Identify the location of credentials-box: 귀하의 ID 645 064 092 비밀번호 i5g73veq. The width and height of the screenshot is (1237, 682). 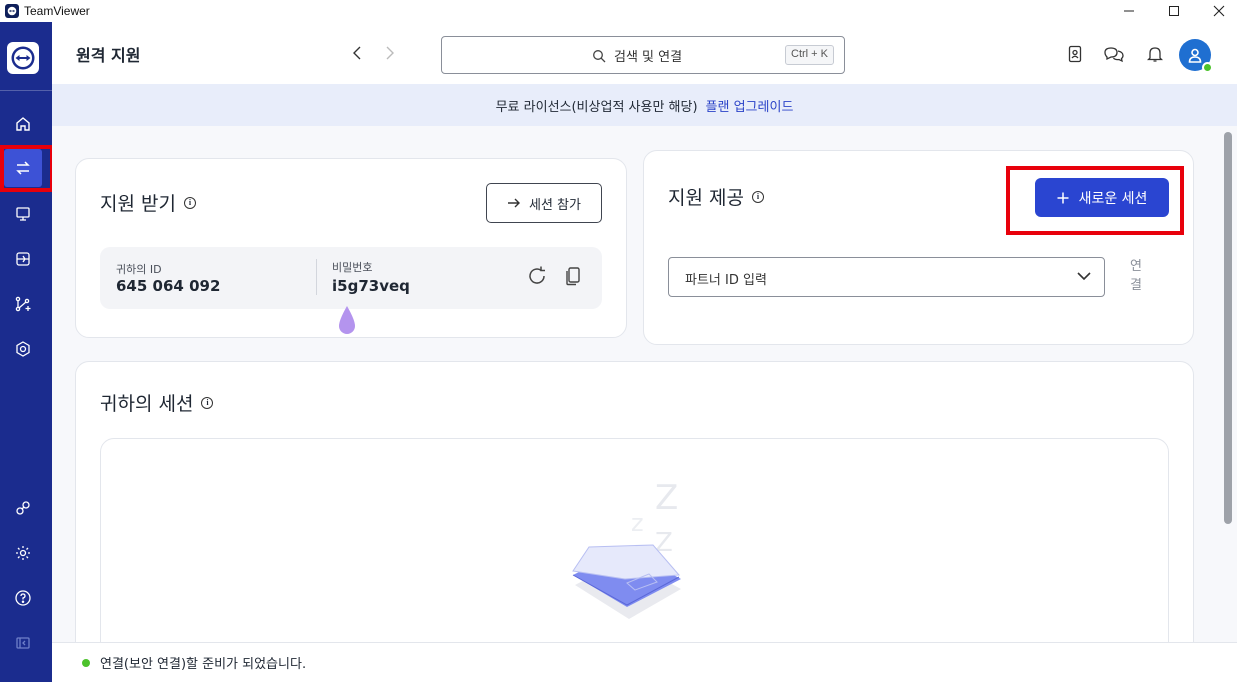
(351, 278).